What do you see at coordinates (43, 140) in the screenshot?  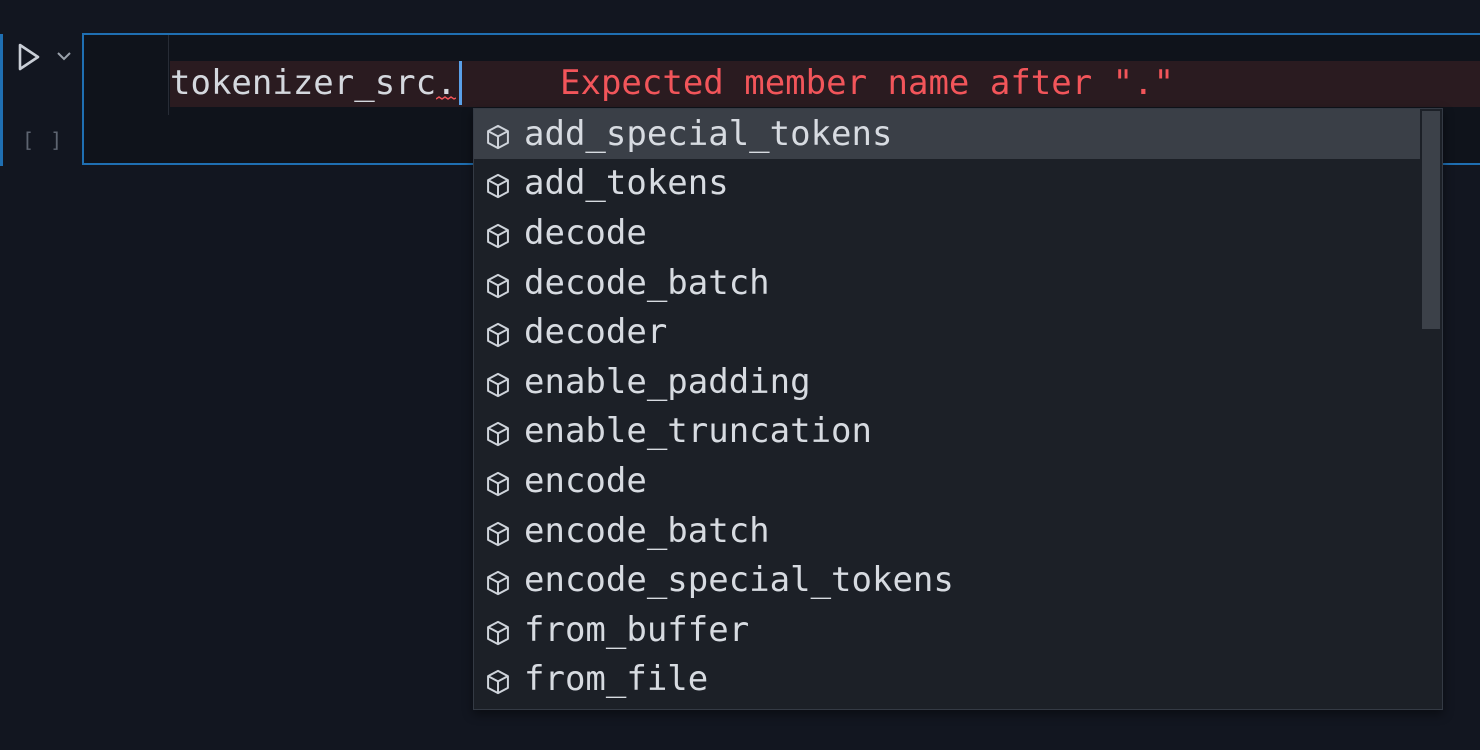 I see `execution-count: [ ]` at bounding box center [43, 140].